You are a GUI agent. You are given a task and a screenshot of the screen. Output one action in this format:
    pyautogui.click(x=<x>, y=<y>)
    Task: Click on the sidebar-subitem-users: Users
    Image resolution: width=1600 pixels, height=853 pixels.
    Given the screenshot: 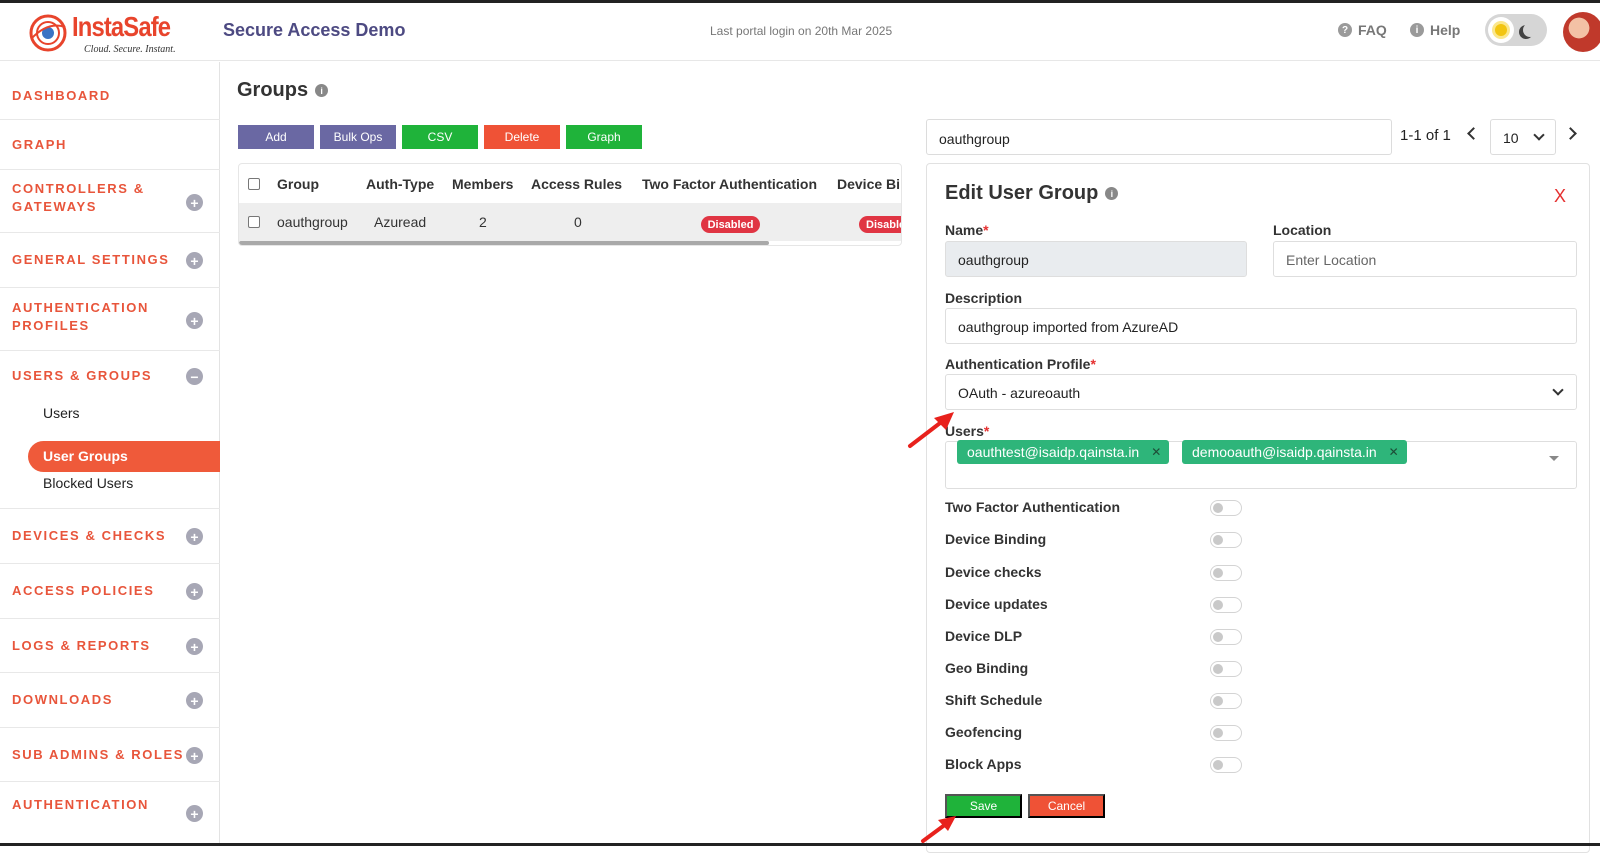 What is the action you would take?
    pyautogui.click(x=61, y=413)
    